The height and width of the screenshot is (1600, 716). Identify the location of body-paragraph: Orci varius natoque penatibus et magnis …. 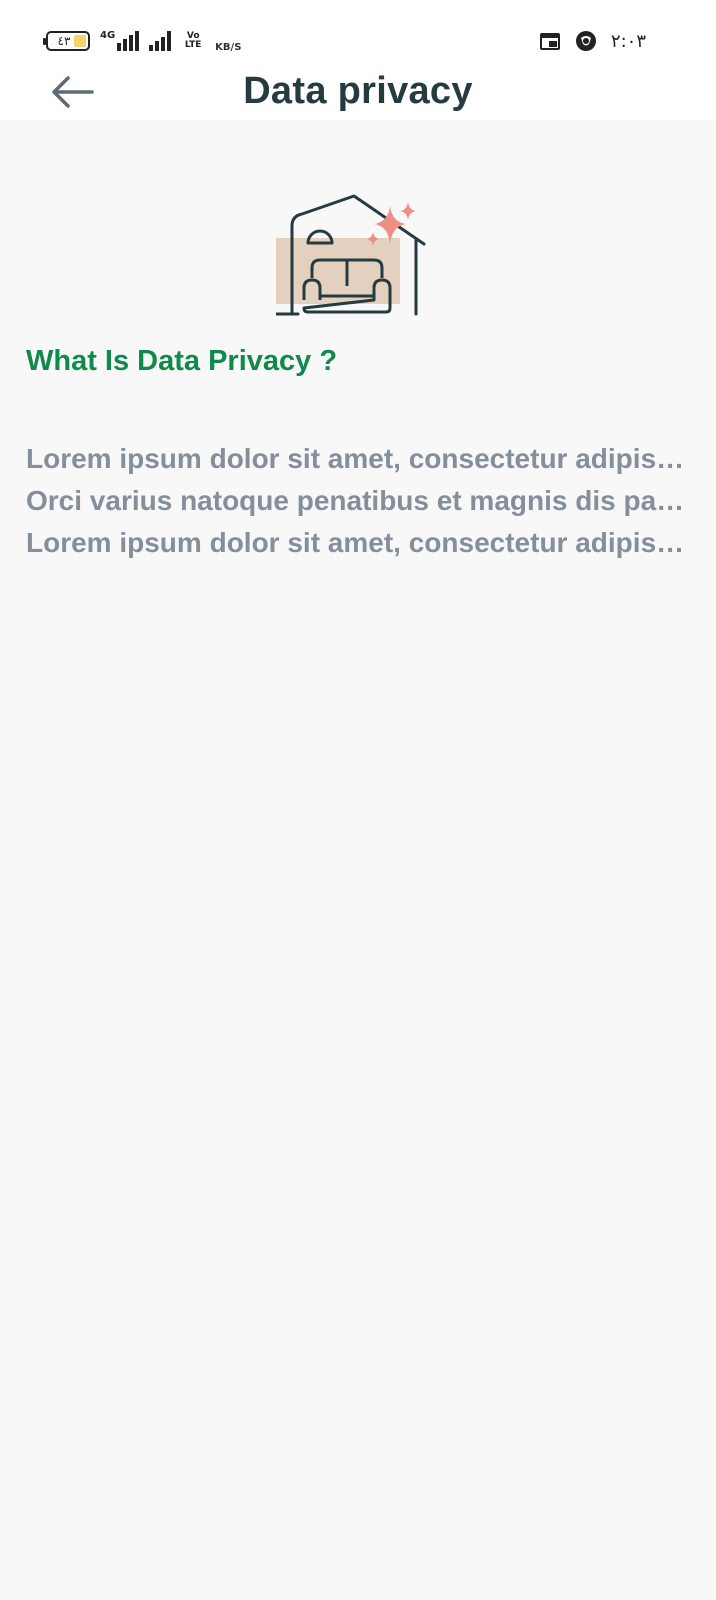
(356, 500).